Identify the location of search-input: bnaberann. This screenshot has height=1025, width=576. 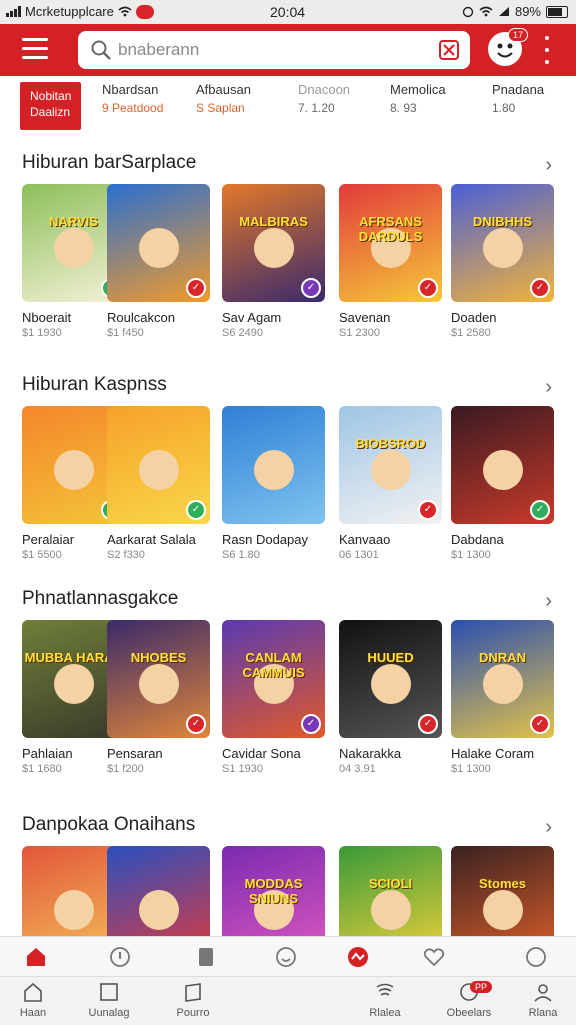
(278, 50).